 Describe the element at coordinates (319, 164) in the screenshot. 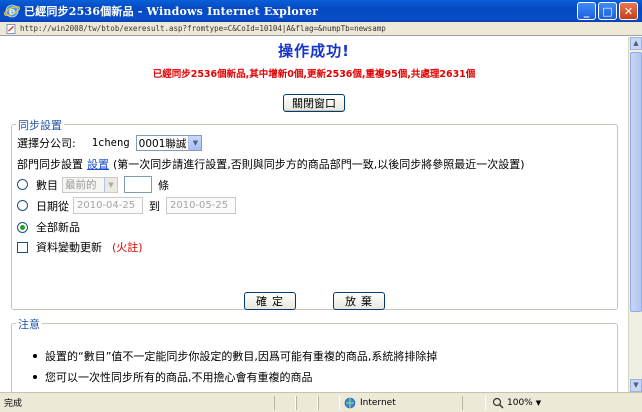

I see `dept-note: (第一次同步請進行設置,否則與同步方的商品部門一致,以後同步將參照最近一次設置)` at that location.